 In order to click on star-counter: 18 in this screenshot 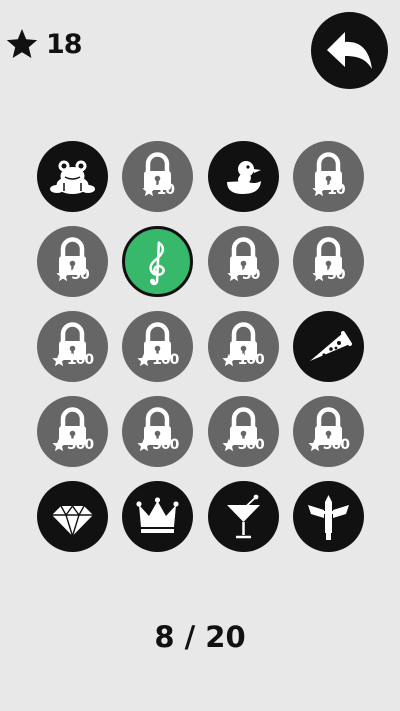, I will do `click(44, 44)`.